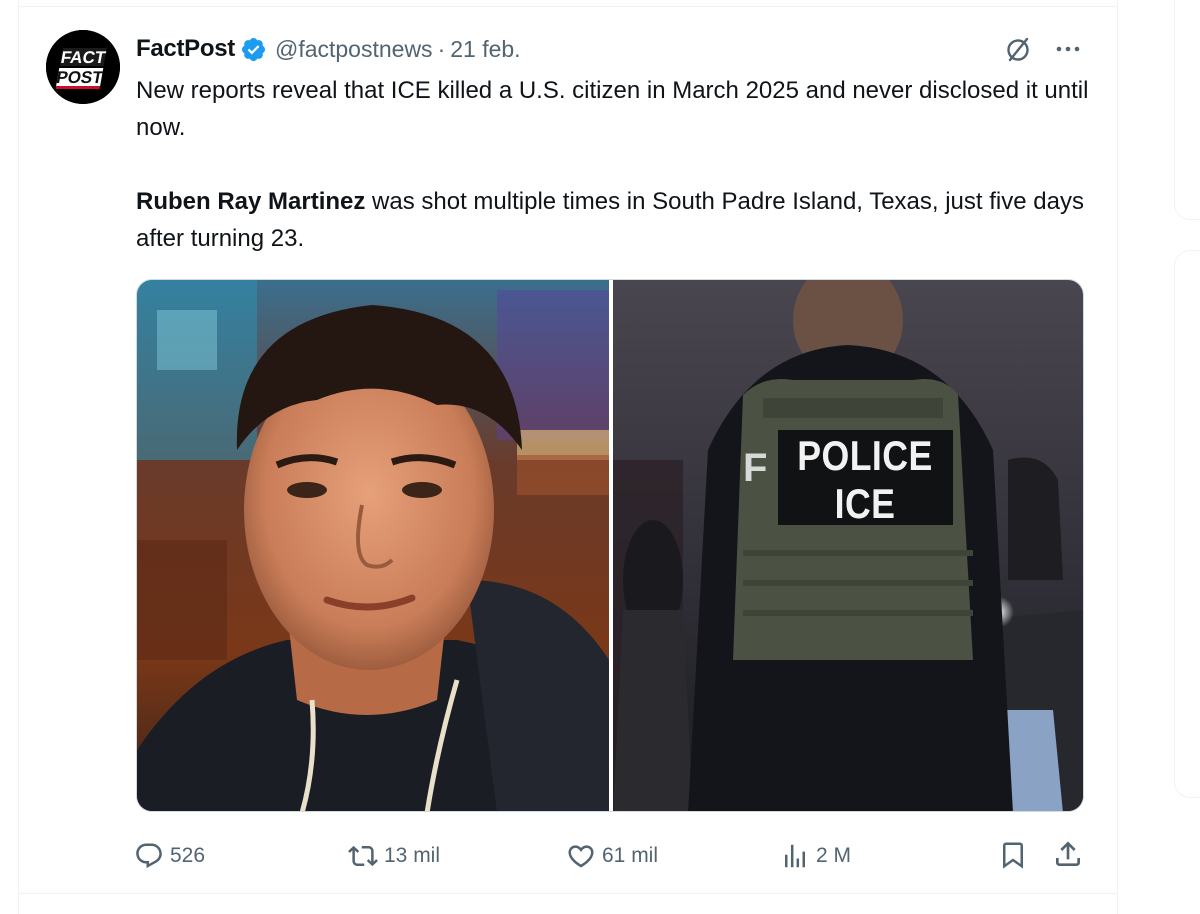 This screenshot has height=914, width=1200. Describe the element at coordinates (185, 49) in the screenshot. I see `author-display-name: FactPost` at that location.